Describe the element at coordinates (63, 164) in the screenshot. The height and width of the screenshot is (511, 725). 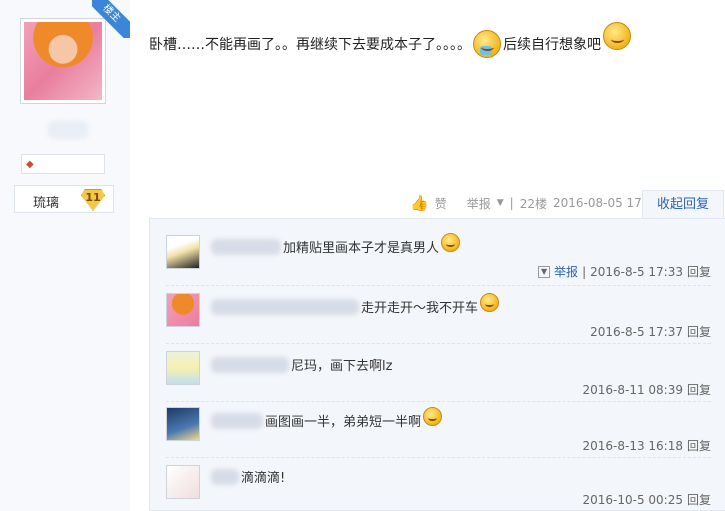
I see `user-badge-row: ◆` at that location.